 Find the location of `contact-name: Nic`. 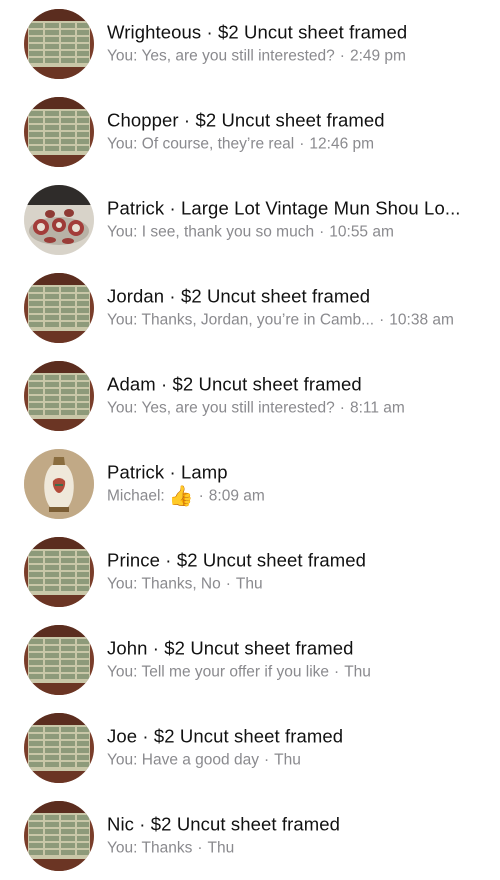

contact-name: Nic is located at coordinates (121, 824).